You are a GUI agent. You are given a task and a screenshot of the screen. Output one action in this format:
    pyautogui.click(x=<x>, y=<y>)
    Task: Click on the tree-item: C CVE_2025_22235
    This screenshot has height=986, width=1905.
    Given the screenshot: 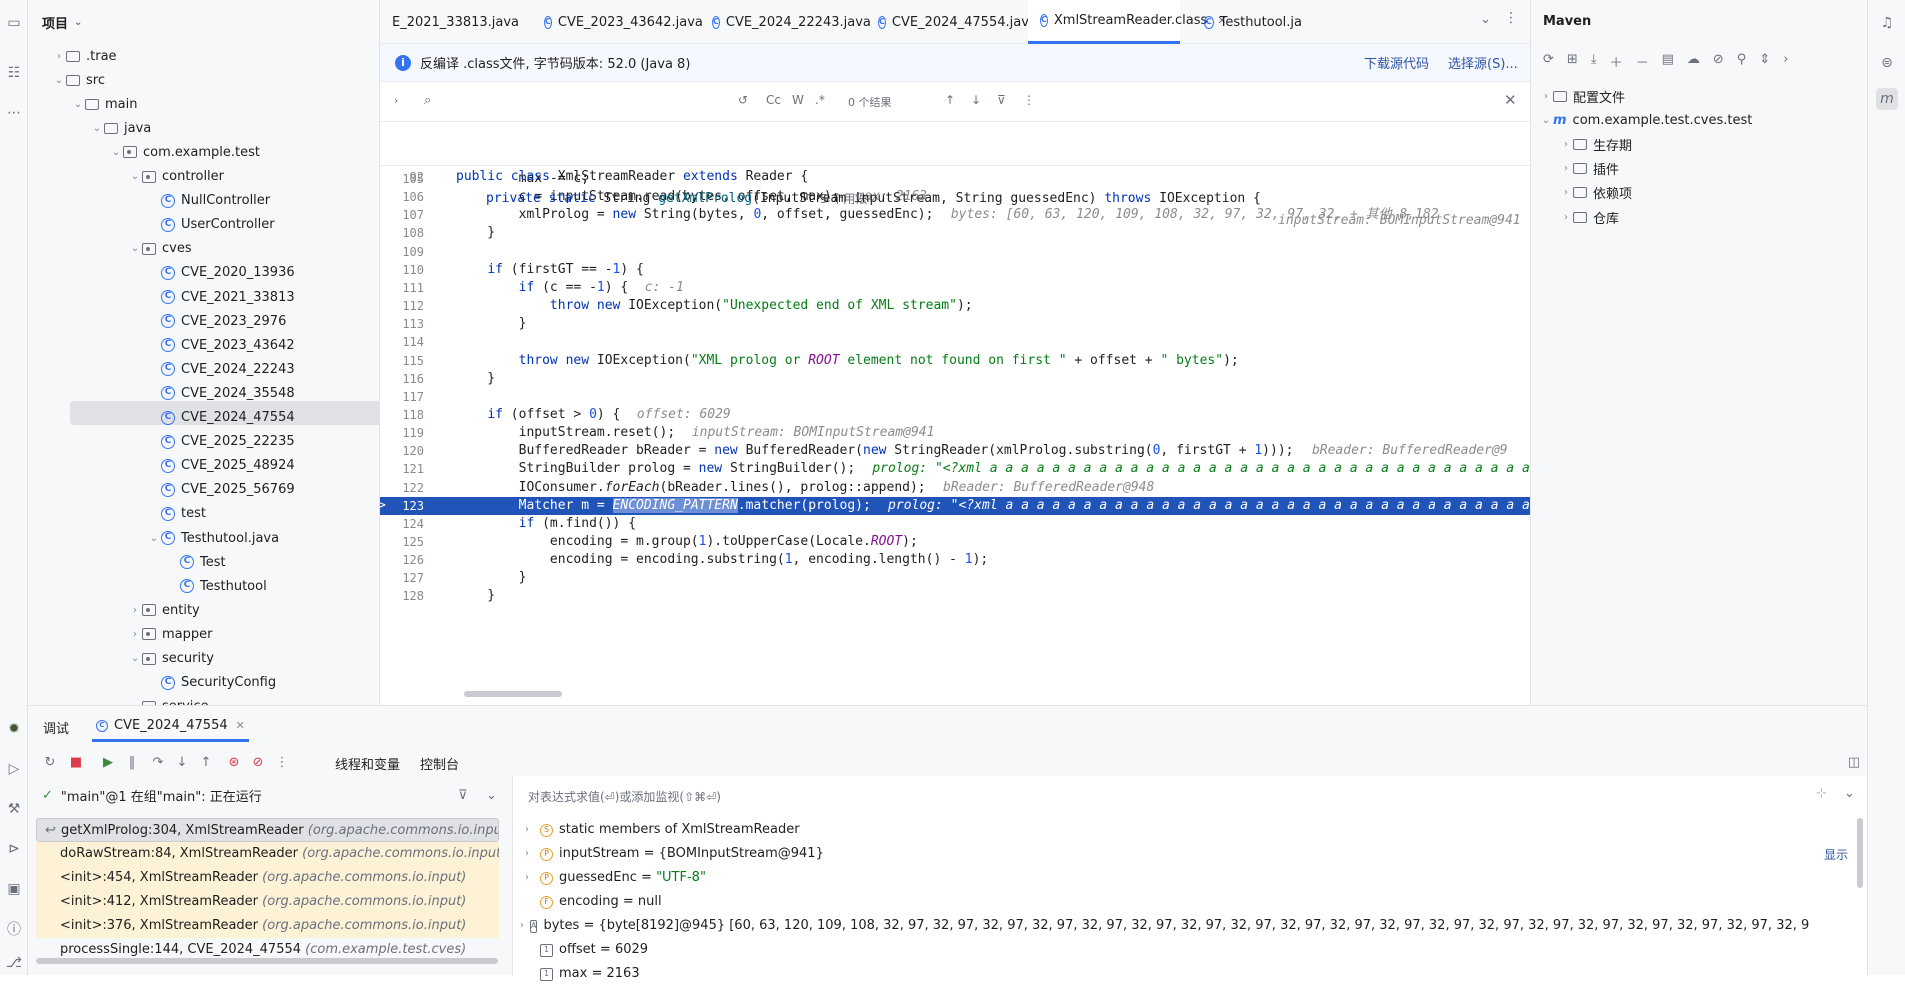 What is the action you would take?
    pyautogui.click(x=221, y=442)
    